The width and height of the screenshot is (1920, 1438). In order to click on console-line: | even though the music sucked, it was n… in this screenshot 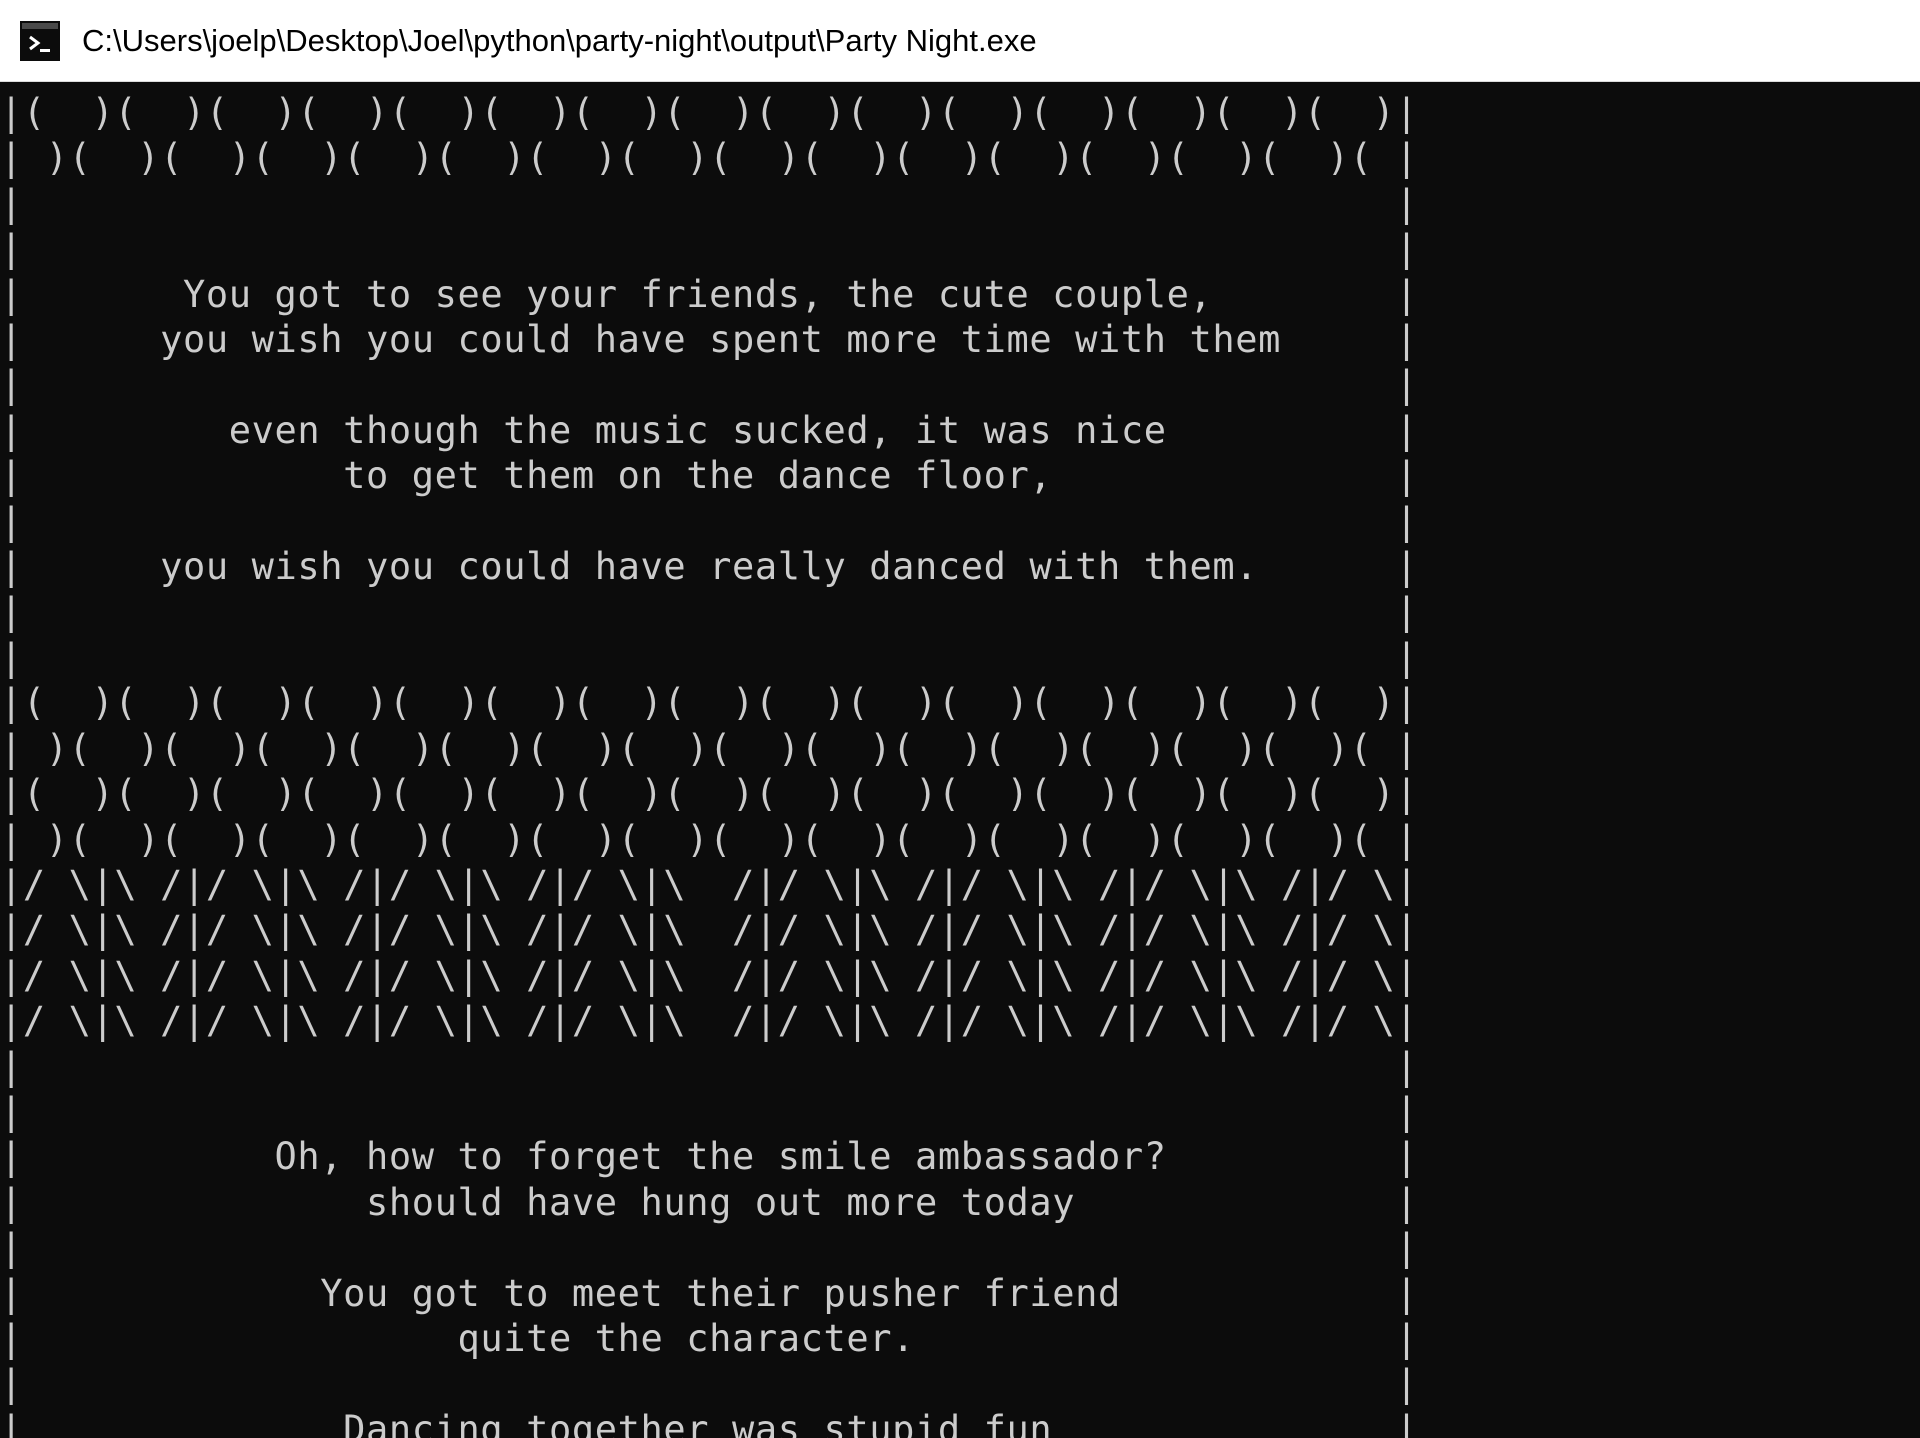, I will do `click(709, 430)`.